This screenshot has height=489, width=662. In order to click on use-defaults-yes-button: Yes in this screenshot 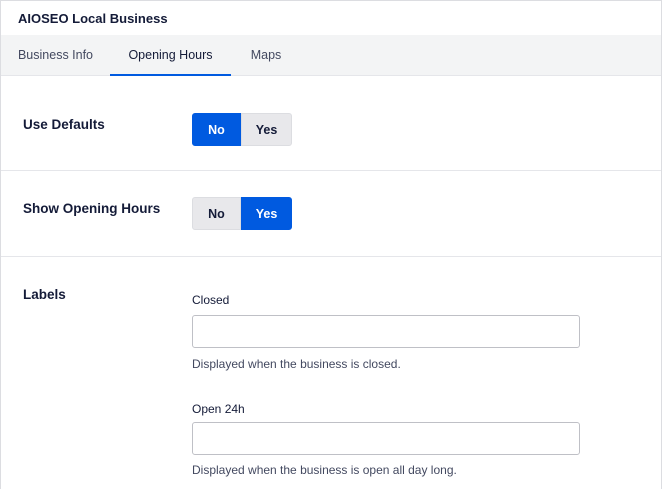, I will do `click(266, 129)`.